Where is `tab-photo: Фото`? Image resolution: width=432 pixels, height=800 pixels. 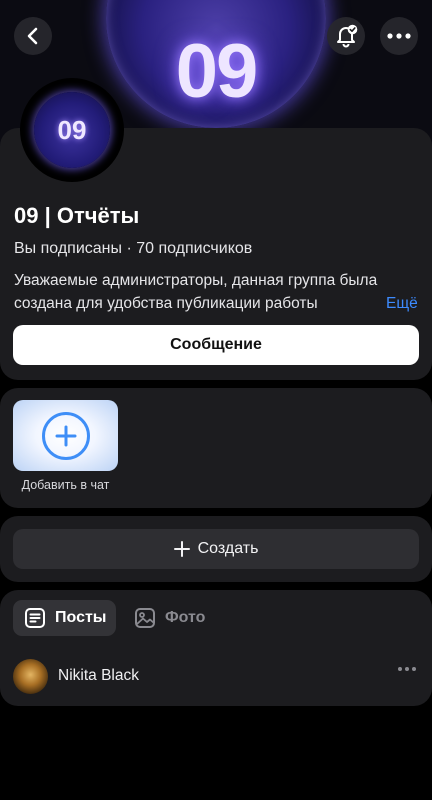
tab-photo: Фото is located at coordinates (169, 618).